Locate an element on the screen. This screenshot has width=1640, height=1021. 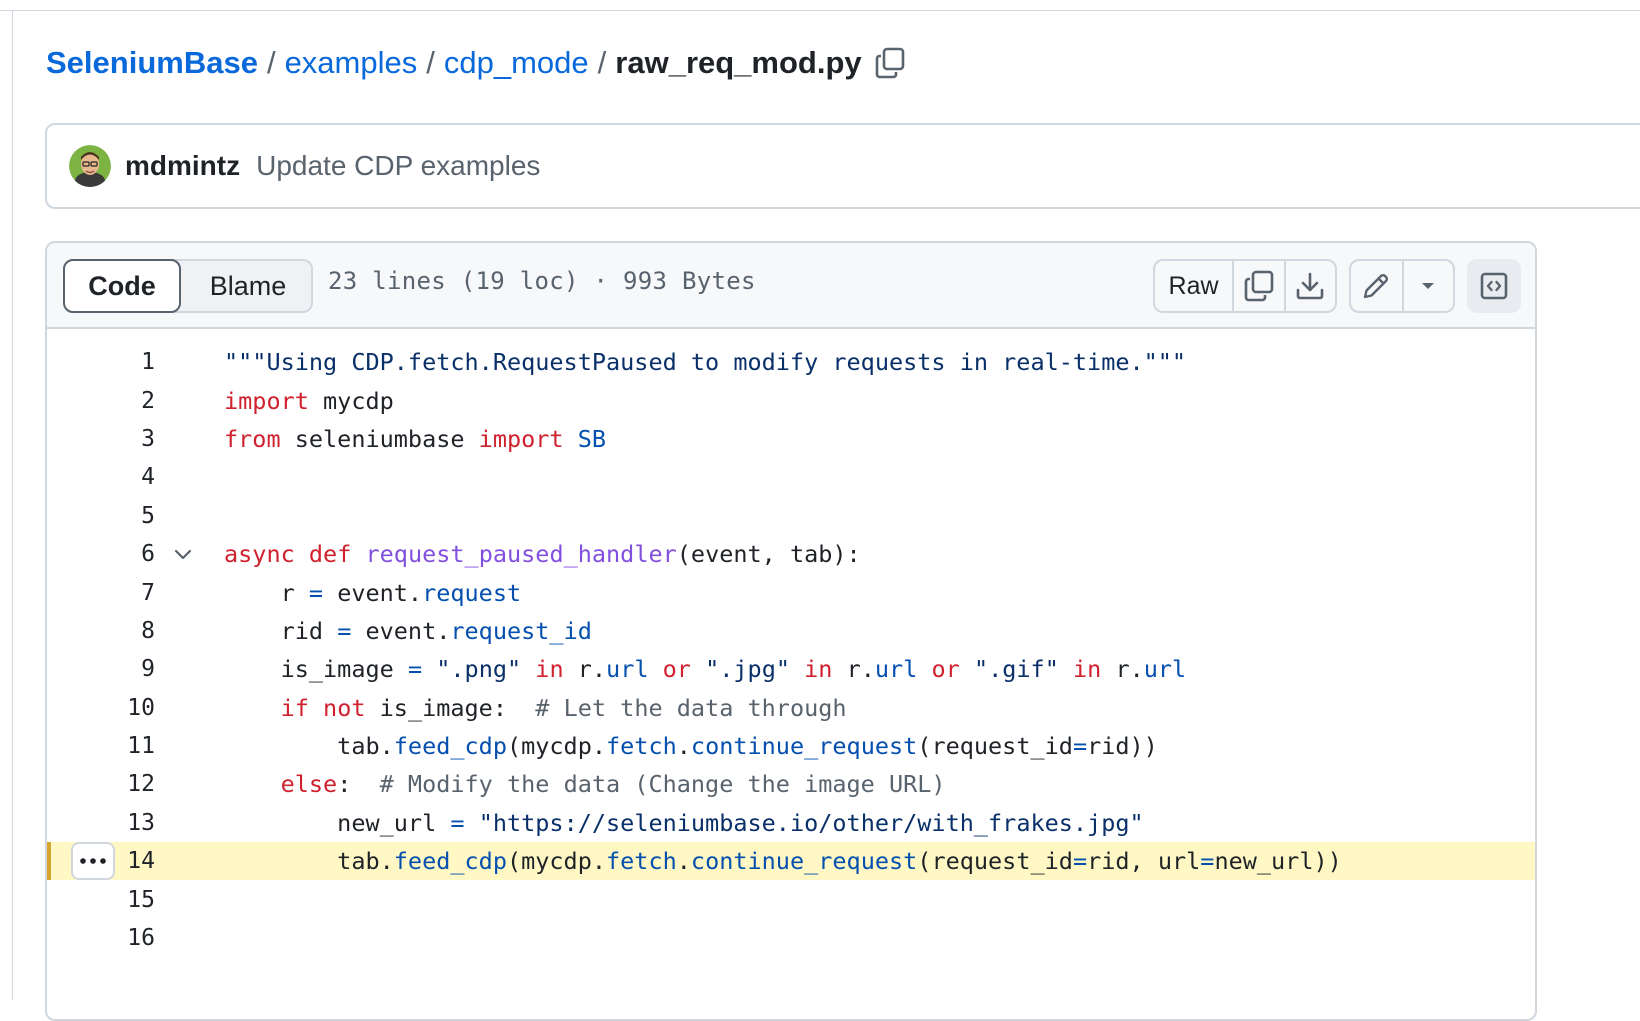
download-icon is located at coordinates (1310, 286).